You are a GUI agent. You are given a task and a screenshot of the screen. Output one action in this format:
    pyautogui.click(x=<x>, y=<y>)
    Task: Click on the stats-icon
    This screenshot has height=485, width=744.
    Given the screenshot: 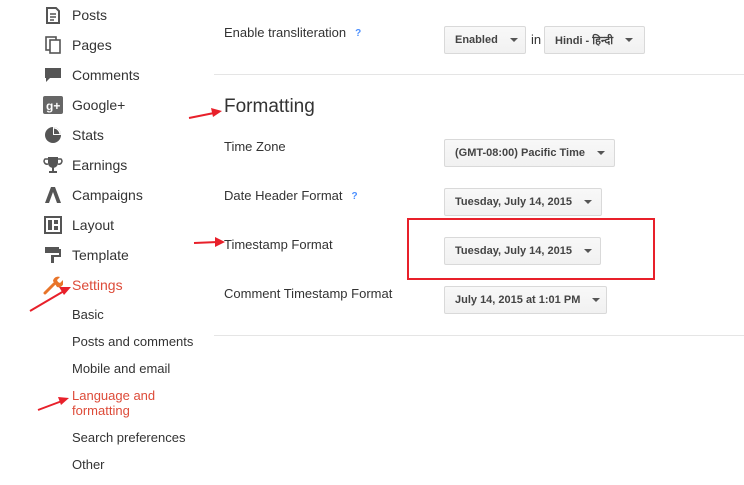 What is the action you would take?
    pyautogui.click(x=53, y=135)
    